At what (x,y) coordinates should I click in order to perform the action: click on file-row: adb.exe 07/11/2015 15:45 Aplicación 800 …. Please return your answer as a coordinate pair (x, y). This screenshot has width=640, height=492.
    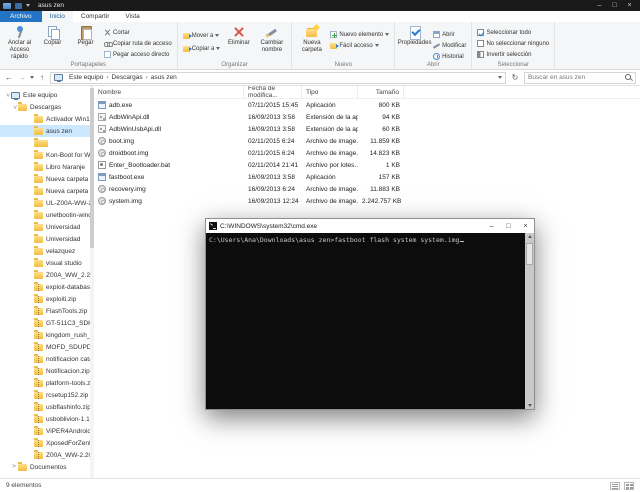
    Looking at the image, I should click on (367, 105).